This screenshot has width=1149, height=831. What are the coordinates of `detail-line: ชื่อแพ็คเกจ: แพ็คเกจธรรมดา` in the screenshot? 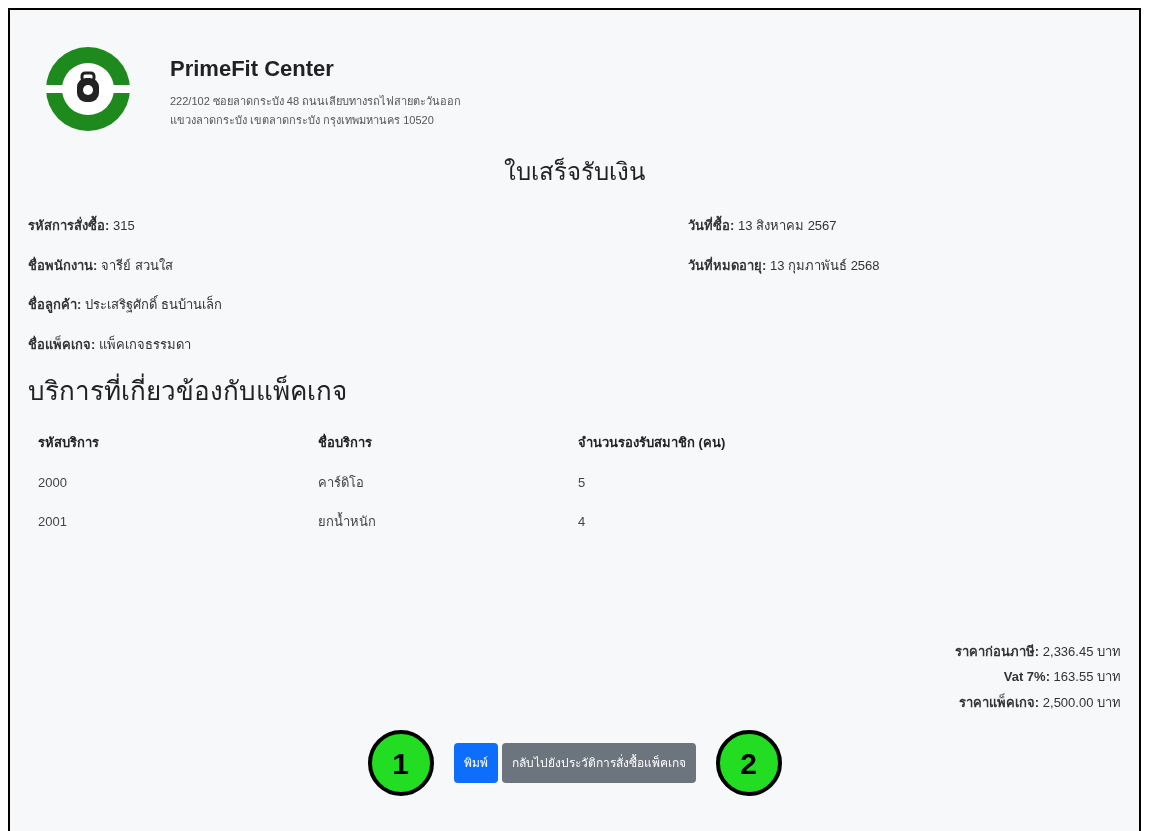 It's located at (110, 344).